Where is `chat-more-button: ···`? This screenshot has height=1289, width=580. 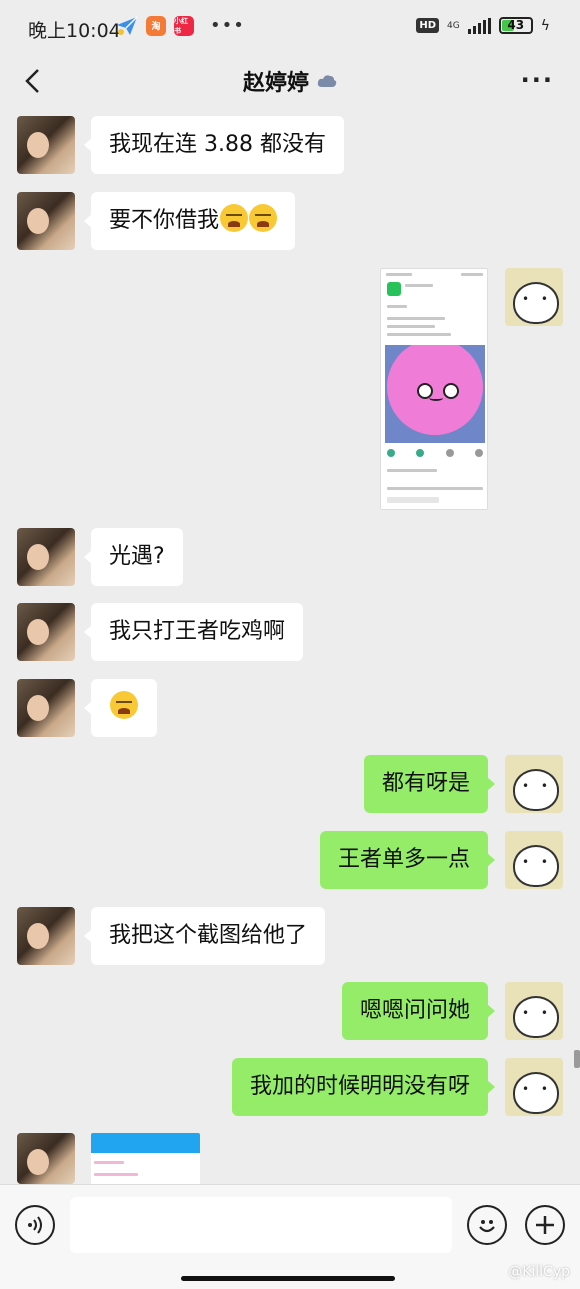 chat-more-button: ··· is located at coordinates (537, 80).